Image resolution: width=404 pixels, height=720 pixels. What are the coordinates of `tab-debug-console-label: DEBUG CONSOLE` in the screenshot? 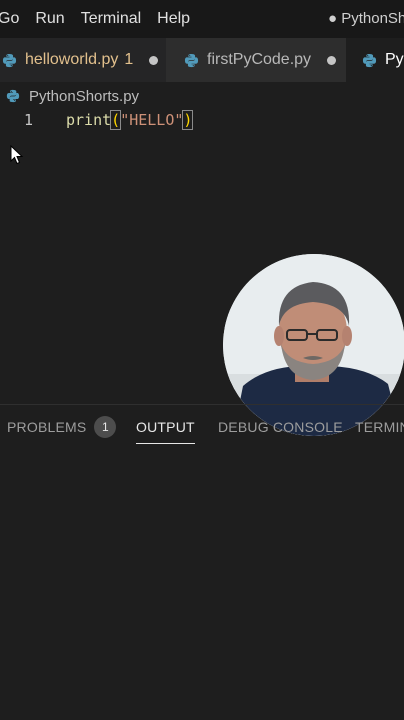 It's located at (280, 427).